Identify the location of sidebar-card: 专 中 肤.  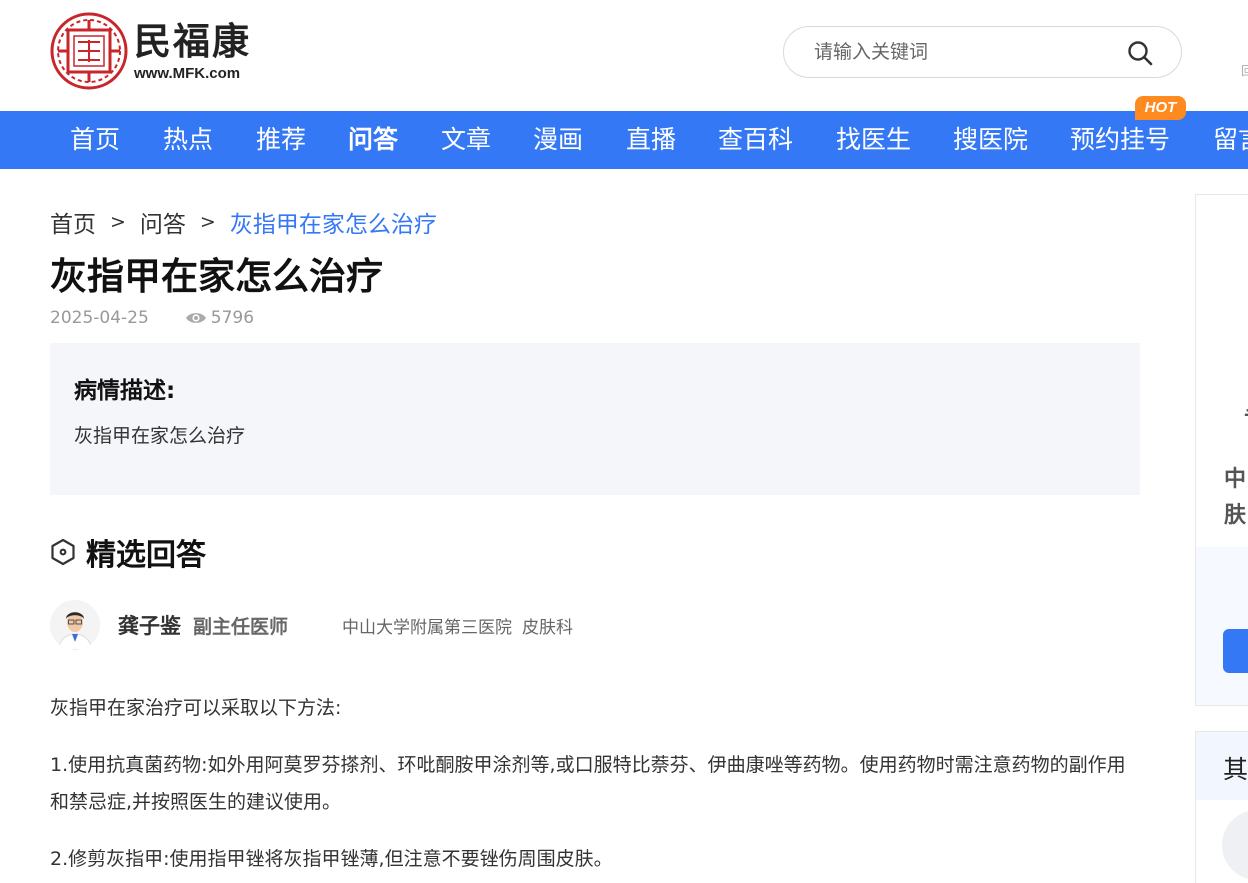
(1221, 450).